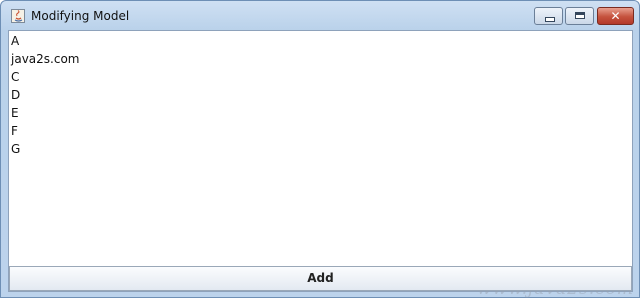  What do you see at coordinates (320, 278) in the screenshot?
I see `add-button: Add` at bounding box center [320, 278].